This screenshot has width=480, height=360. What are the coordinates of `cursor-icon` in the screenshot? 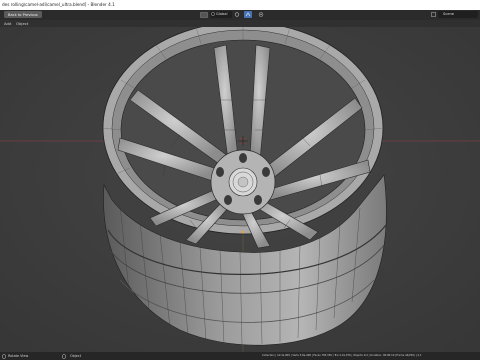 It's located at (64, 356).